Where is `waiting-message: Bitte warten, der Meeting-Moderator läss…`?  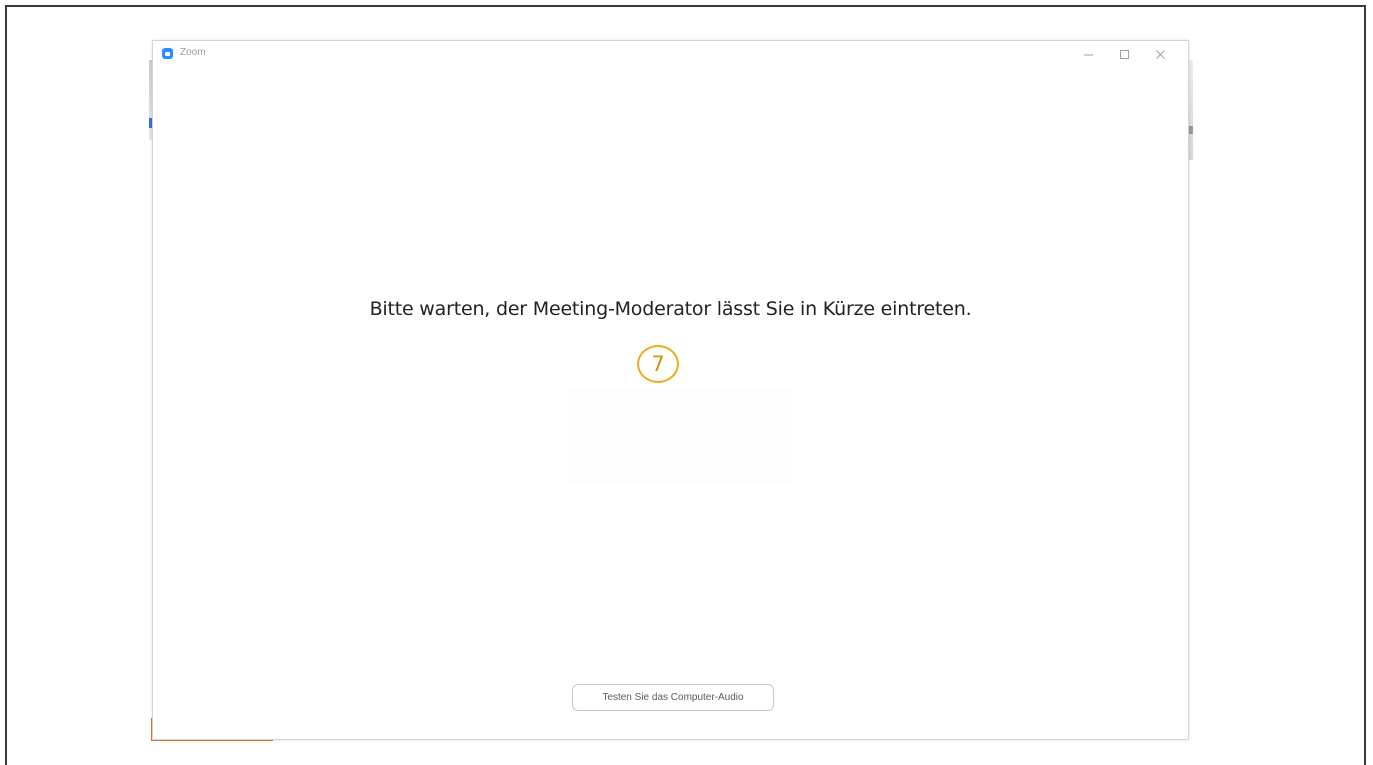 waiting-message: Bitte warten, der Meeting-Moderator läss… is located at coordinates (670, 309).